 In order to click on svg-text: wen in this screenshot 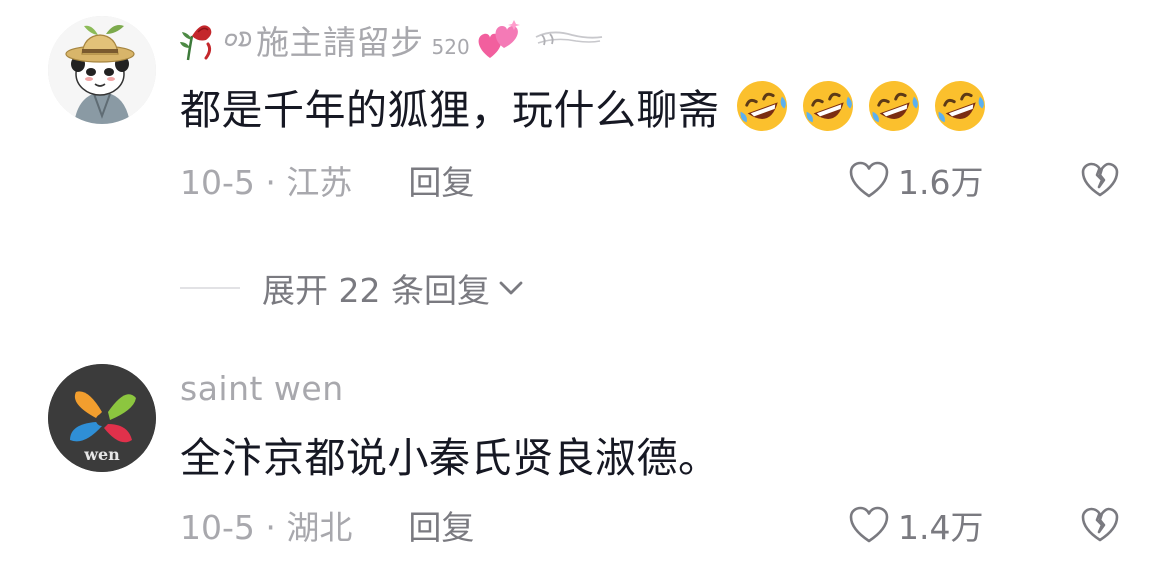, I will do `click(101, 454)`.